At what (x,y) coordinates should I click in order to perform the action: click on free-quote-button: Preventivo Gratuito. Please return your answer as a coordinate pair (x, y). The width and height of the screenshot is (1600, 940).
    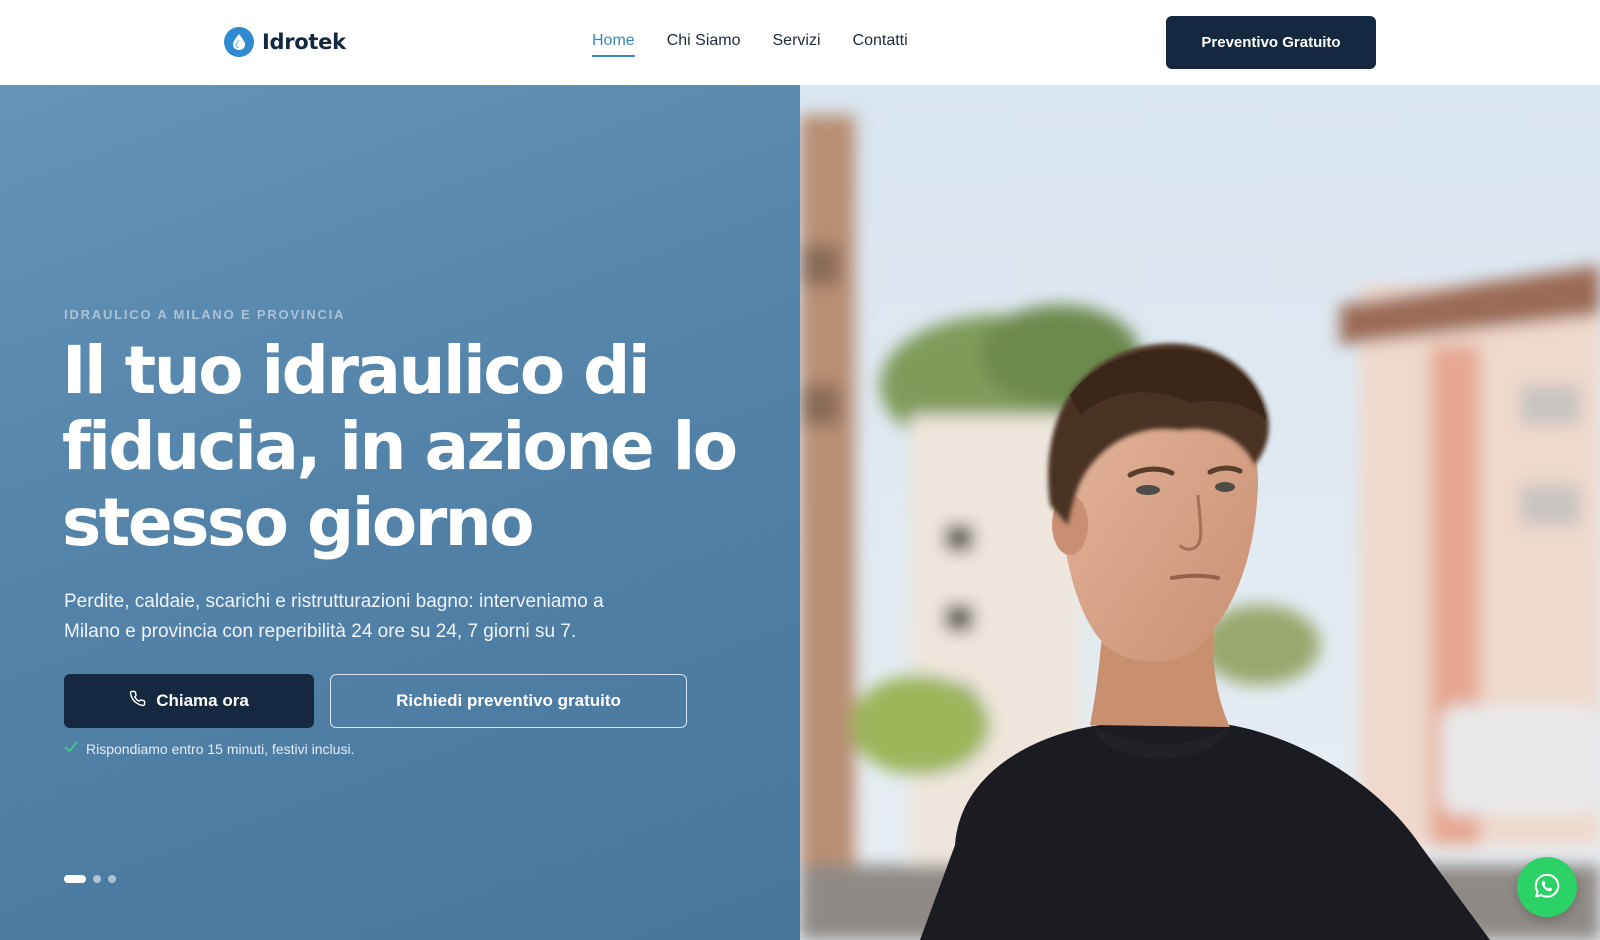
    Looking at the image, I should click on (1271, 42).